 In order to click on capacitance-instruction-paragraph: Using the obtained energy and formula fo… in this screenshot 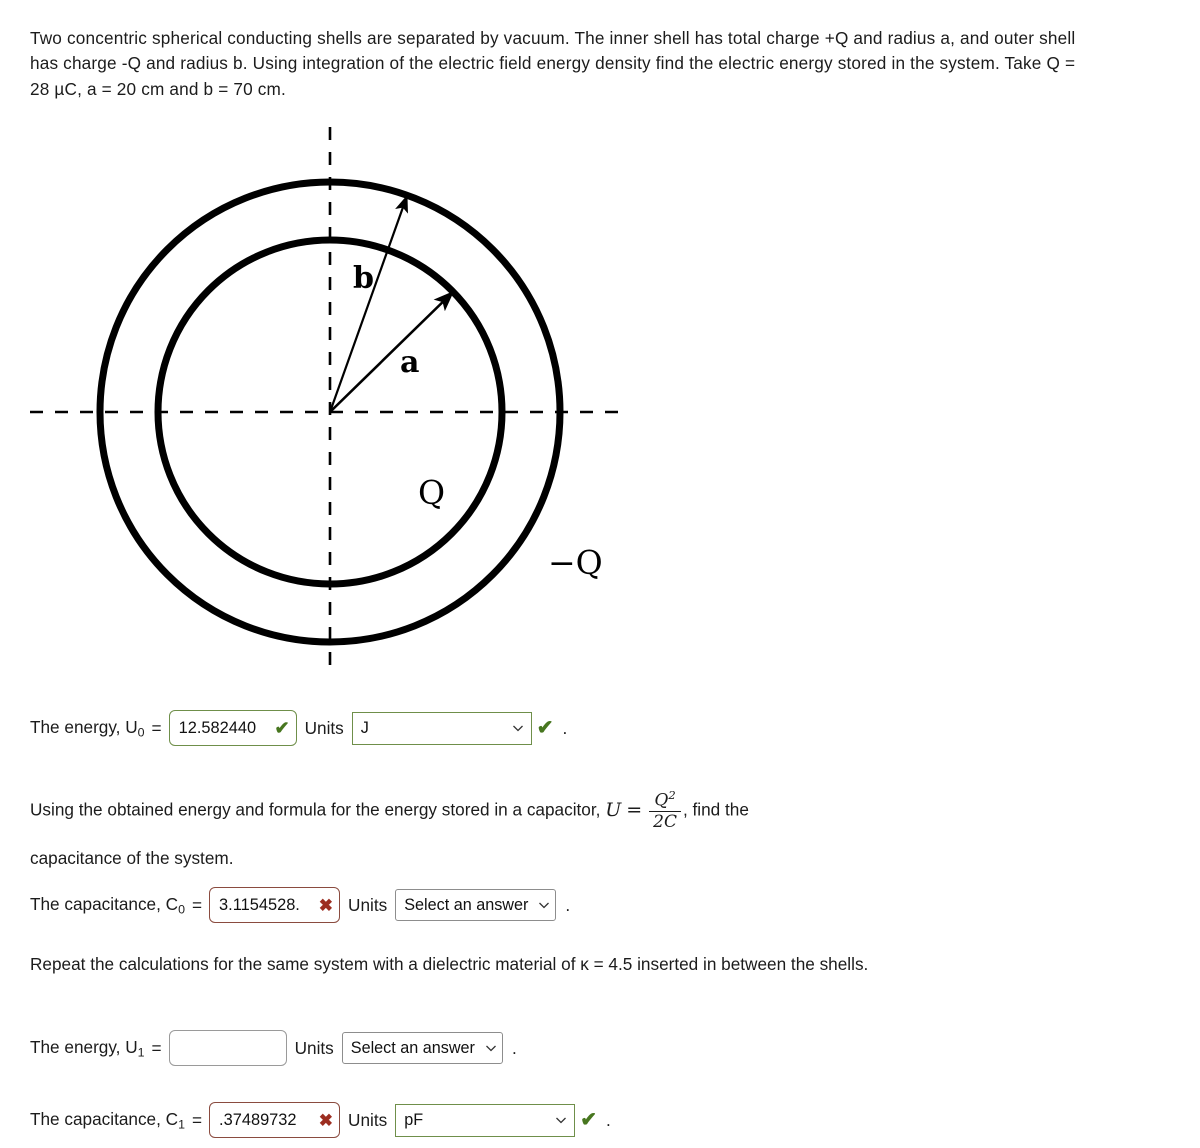, I will do `click(555, 830)`.